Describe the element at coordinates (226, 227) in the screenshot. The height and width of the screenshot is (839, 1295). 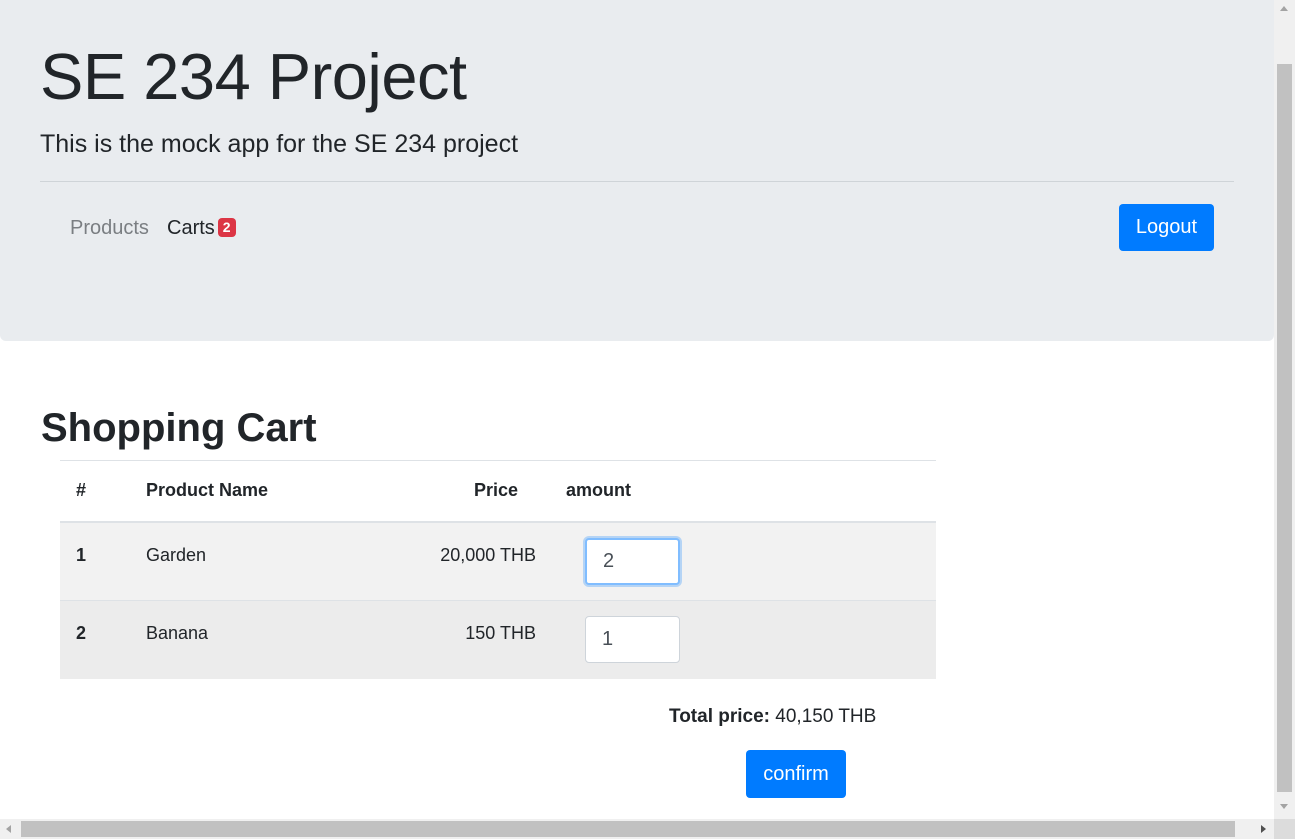
I see `cart-count-badge: 2` at that location.